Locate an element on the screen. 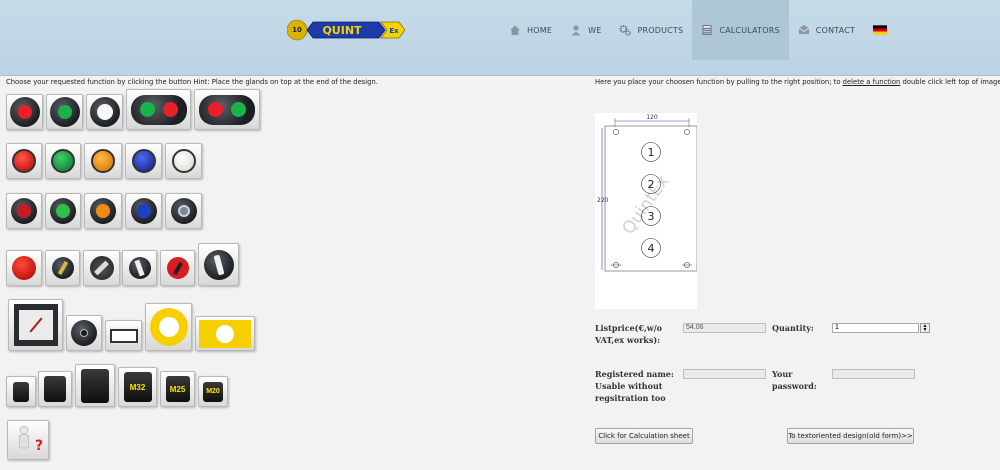 The image size is (1000, 470). orange-pushbutton-icon is located at coordinates (103, 211).